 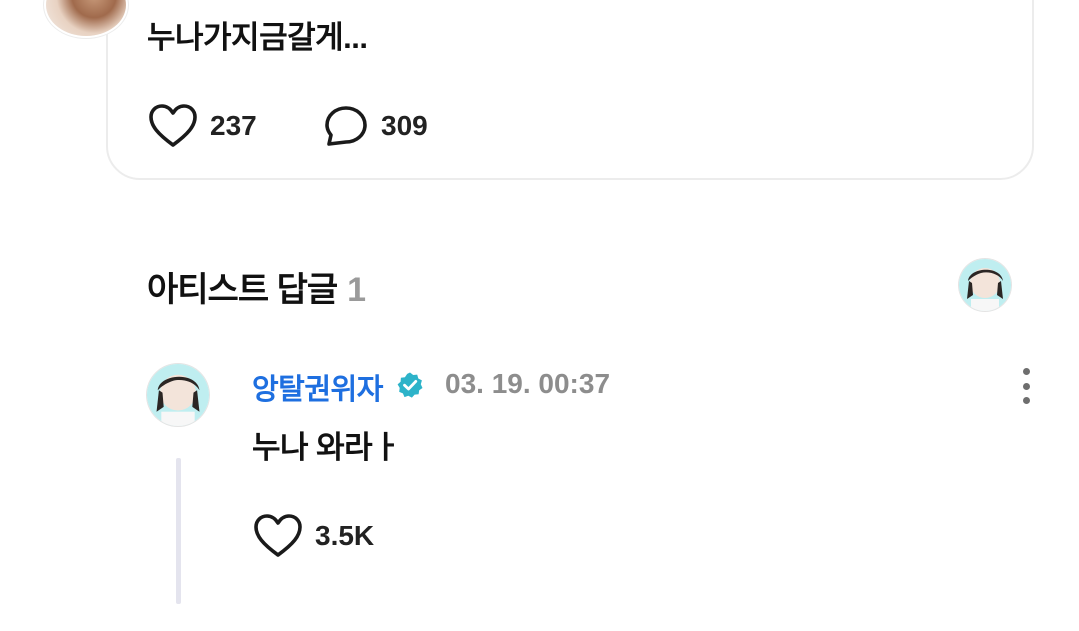 I want to click on comment-bubble-icon, so click(x=346, y=126).